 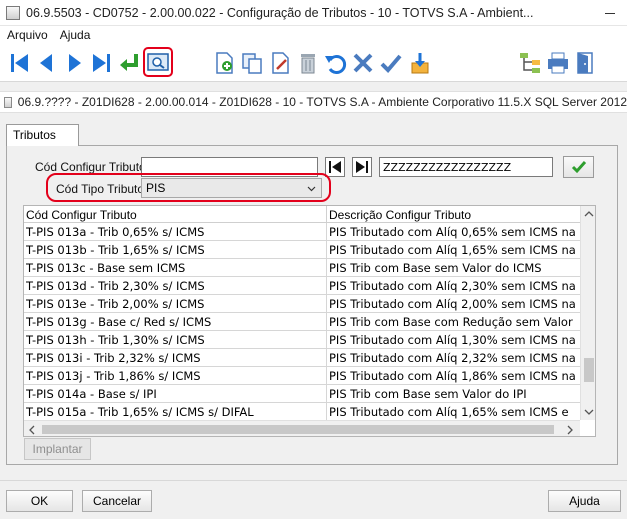 What do you see at coordinates (113, 376) in the screenshot?
I see `cell-cod: T-PIS 013j - Trib 1,86% s/ ICMS` at bounding box center [113, 376].